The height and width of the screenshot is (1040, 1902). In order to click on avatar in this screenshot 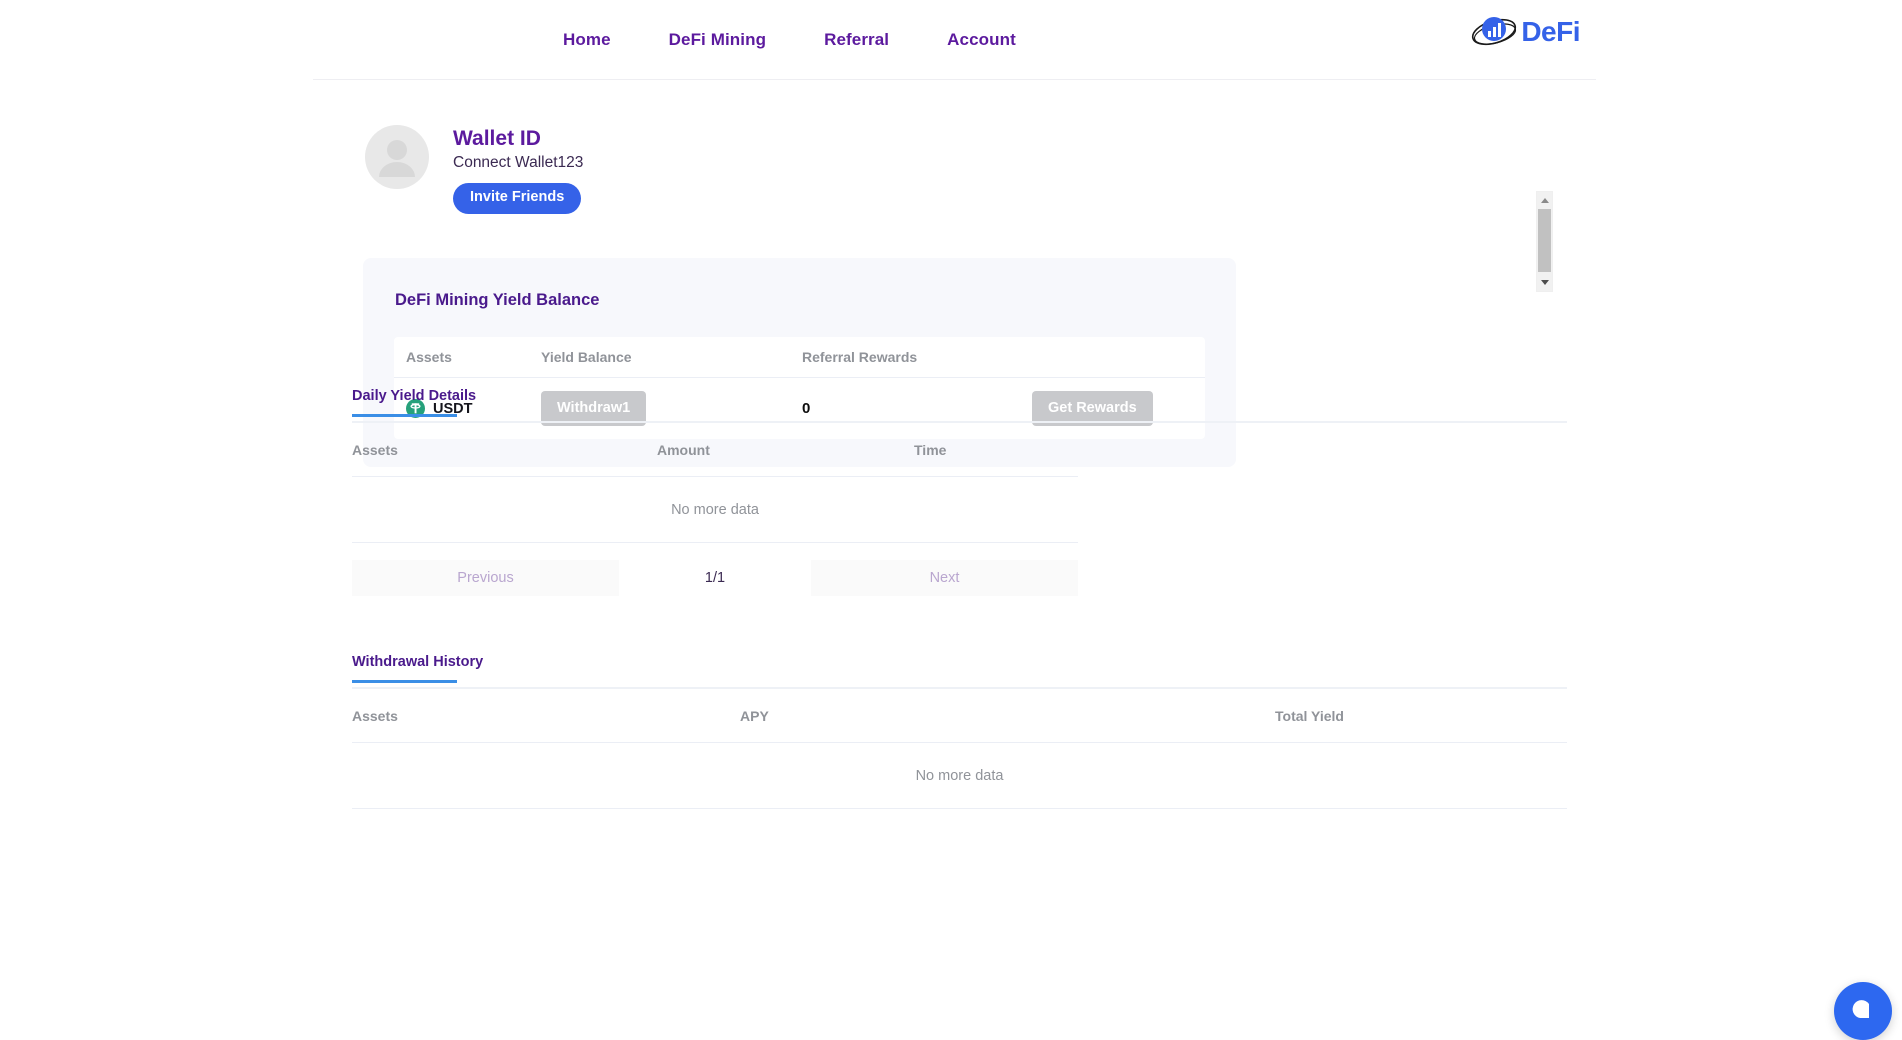, I will do `click(397, 157)`.